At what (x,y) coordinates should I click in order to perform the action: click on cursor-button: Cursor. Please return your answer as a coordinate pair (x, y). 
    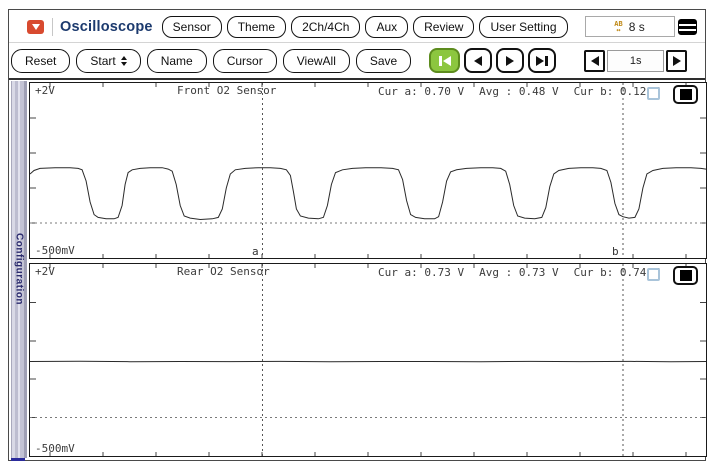
    Looking at the image, I should click on (244, 60).